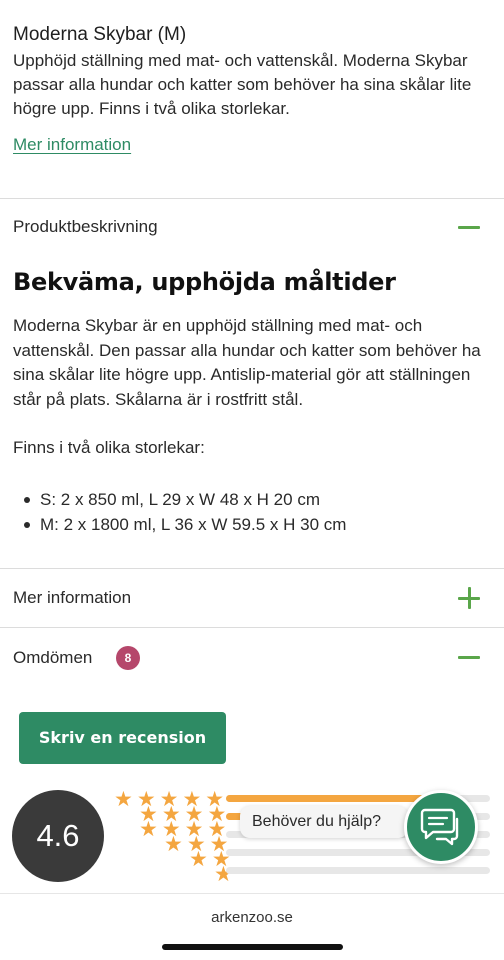 The height and width of the screenshot is (960, 504). What do you see at coordinates (204, 282) in the screenshot?
I see `description-heading: Bekväma, upphöjda måltider` at bounding box center [204, 282].